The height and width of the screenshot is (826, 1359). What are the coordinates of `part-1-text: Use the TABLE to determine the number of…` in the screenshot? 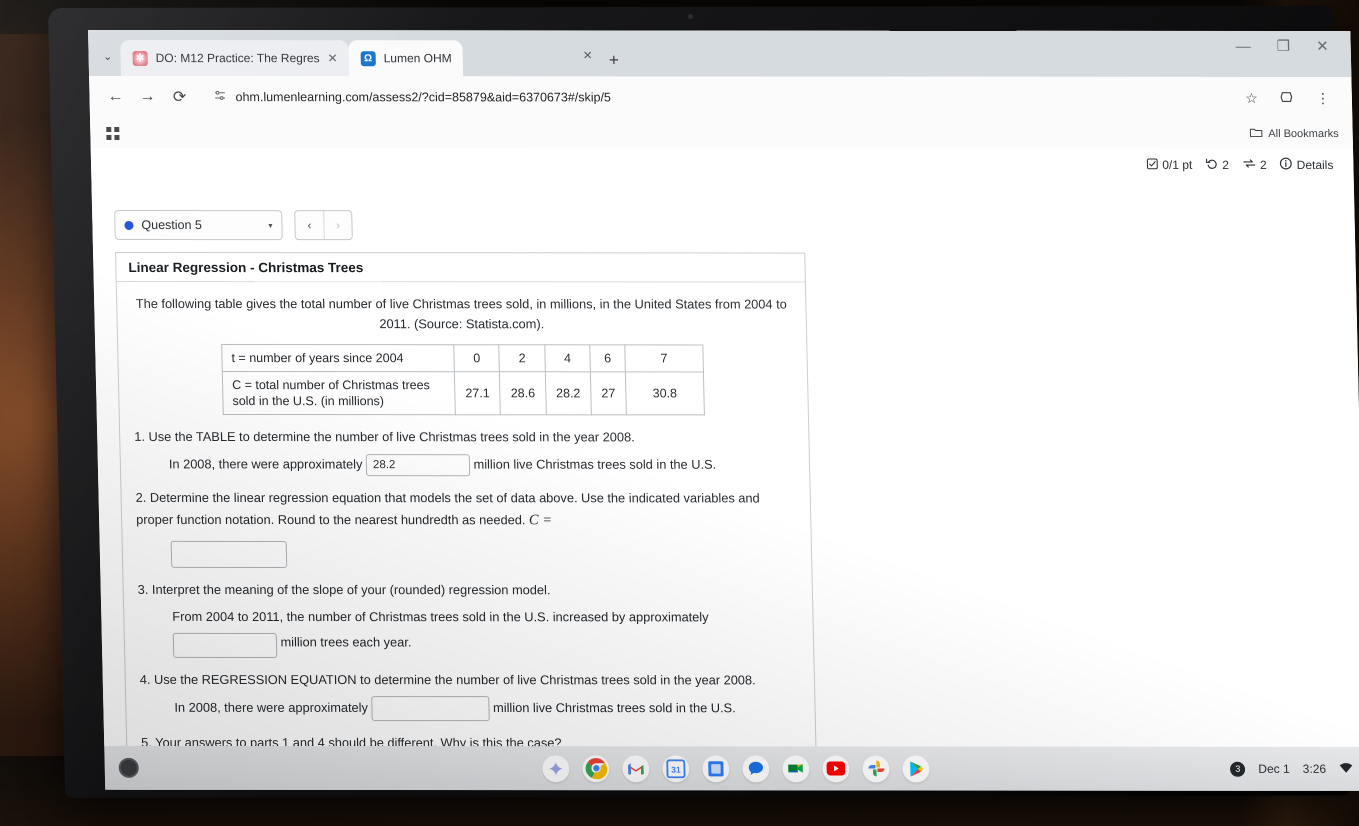 It's located at (391, 437).